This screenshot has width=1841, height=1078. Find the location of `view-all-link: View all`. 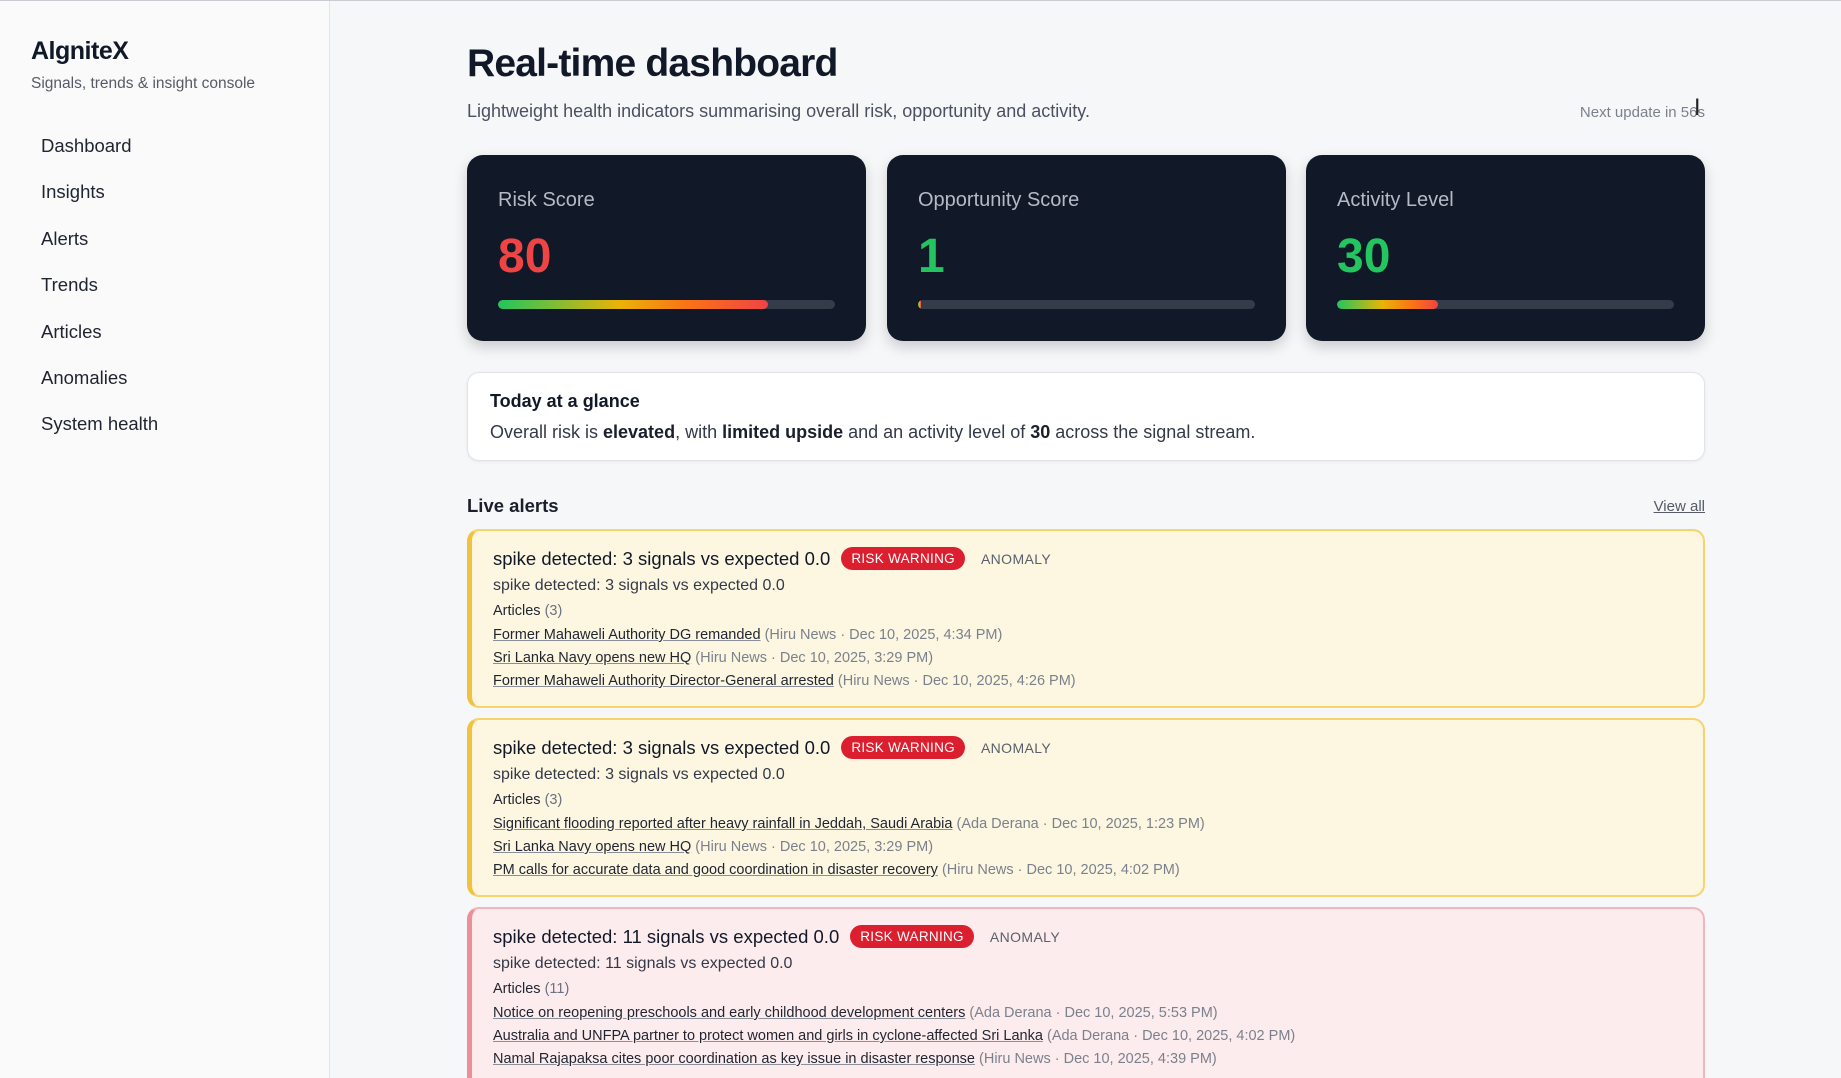

view-all-link: View all is located at coordinates (1679, 506).